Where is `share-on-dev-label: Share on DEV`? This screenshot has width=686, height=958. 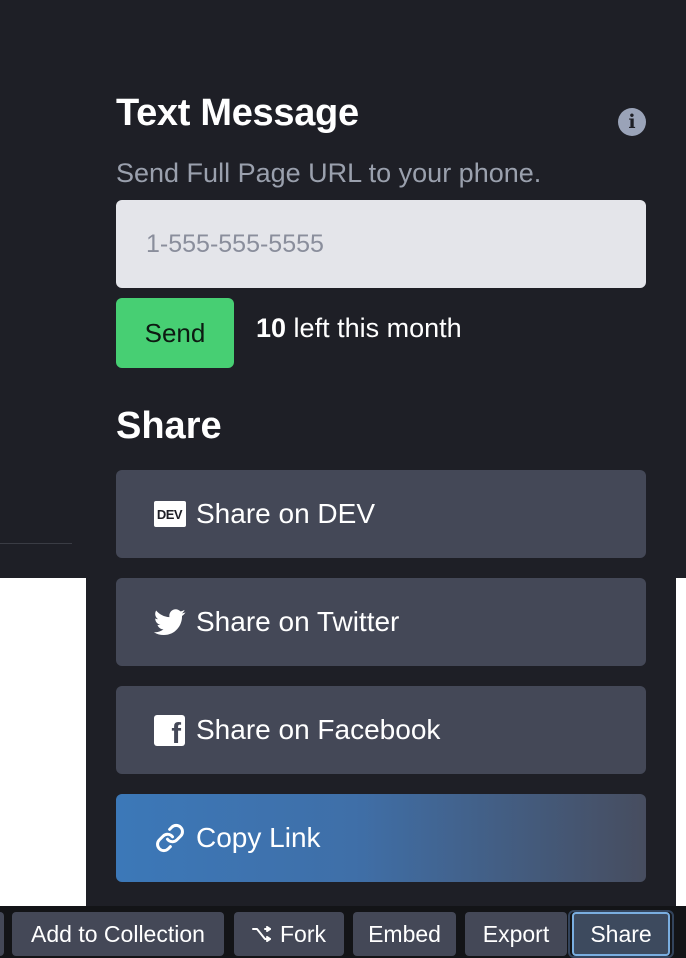
share-on-dev-label: Share on DEV is located at coordinates (285, 513).